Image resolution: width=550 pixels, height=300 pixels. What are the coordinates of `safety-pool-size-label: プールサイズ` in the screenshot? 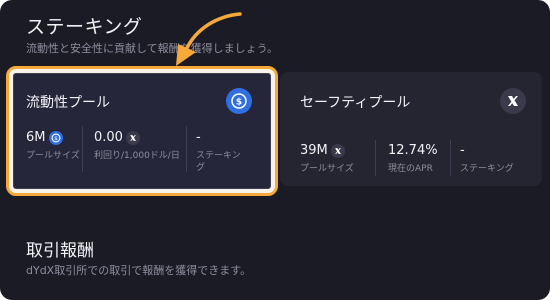 It's located at (327, 169).